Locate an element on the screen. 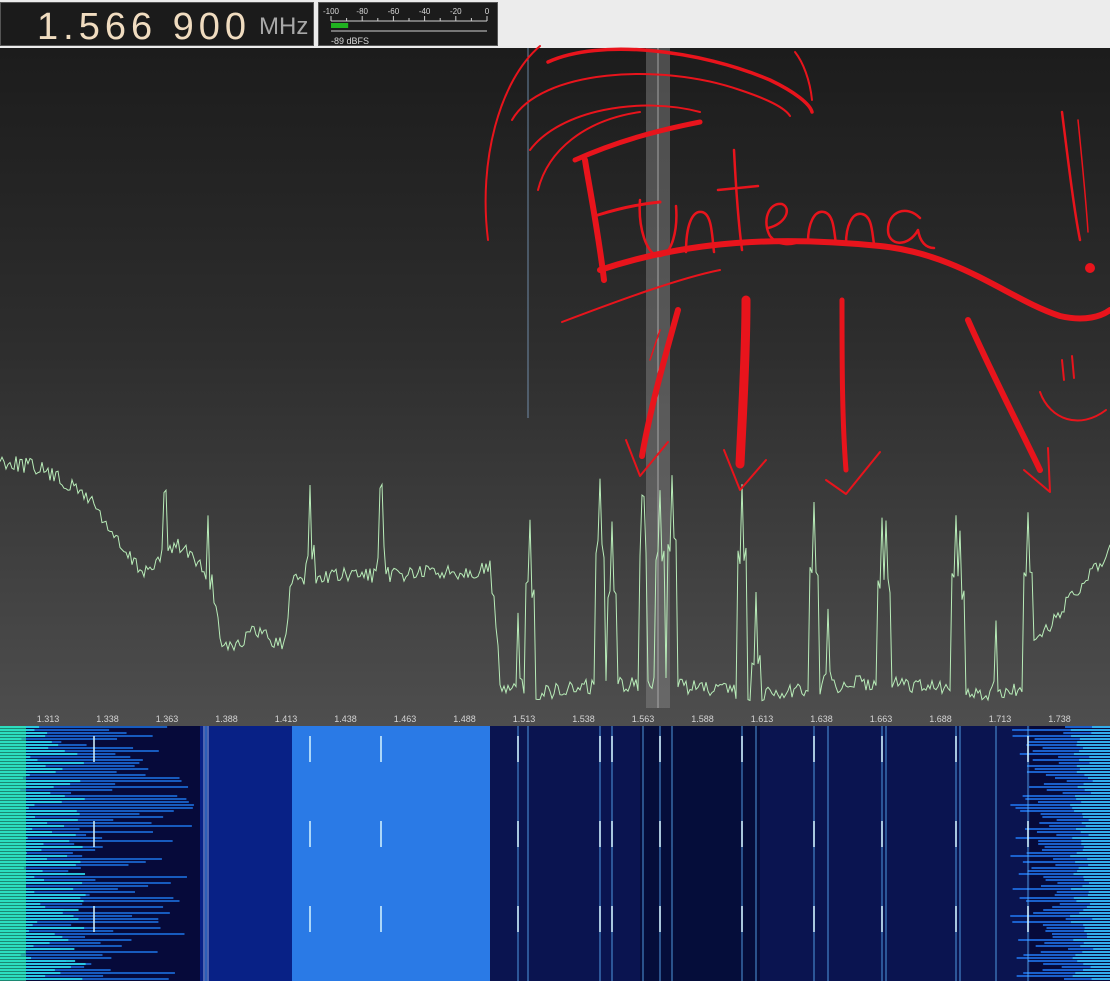  frequency-axis-label: 1.488 is located at coordinates (464, 719).